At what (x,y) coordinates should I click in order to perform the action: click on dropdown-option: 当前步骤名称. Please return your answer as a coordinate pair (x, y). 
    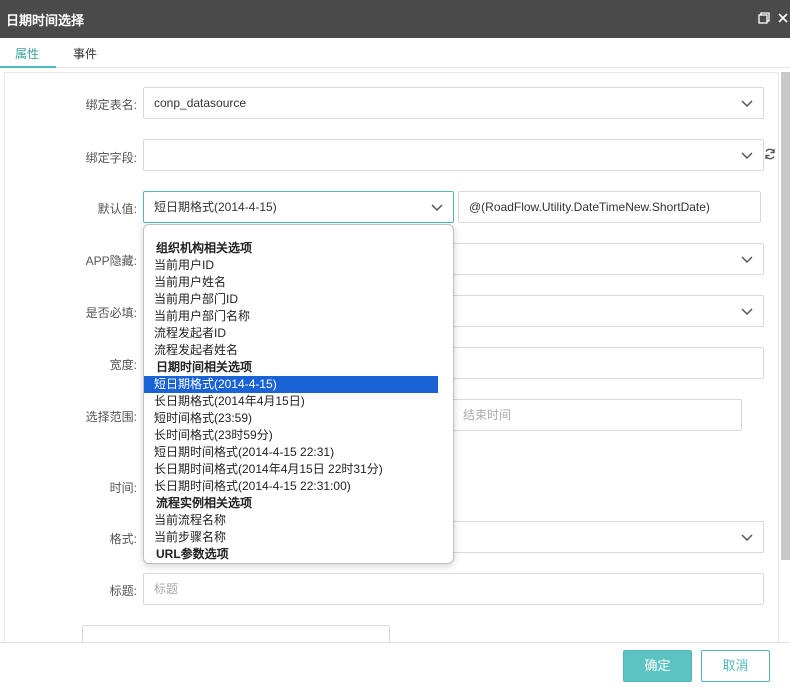
    Looking at the image, I should click on (291, 537).